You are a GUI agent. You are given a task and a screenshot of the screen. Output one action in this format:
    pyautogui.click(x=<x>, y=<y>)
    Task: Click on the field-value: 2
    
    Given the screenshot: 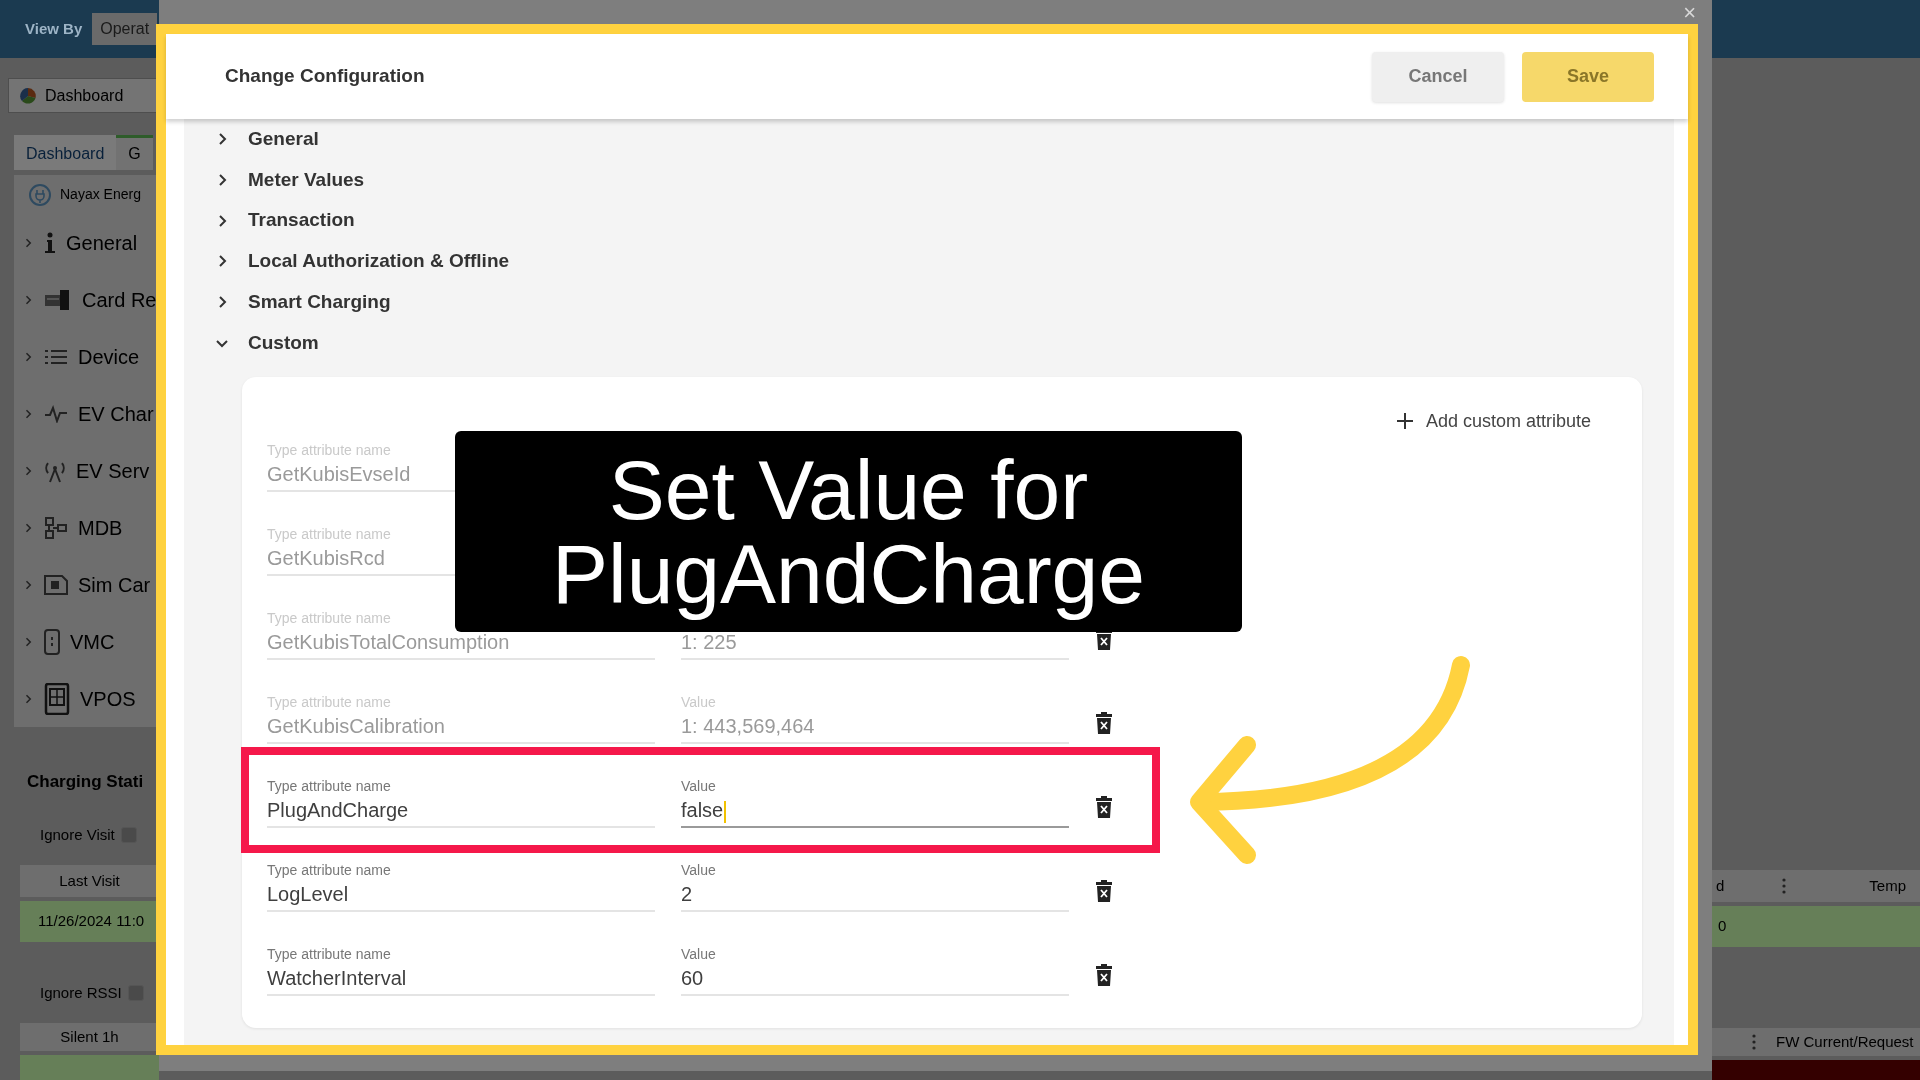 What is the action you would take?
    pyautogui.click(x=687, y=895)
    